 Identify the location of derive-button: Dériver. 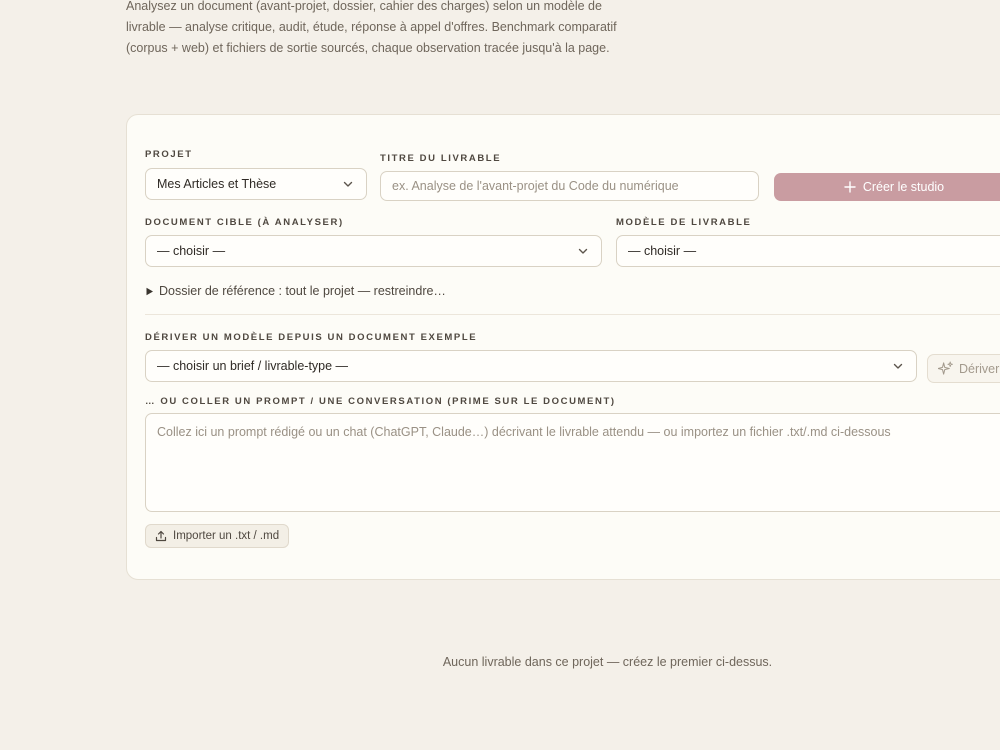
(963, 368).